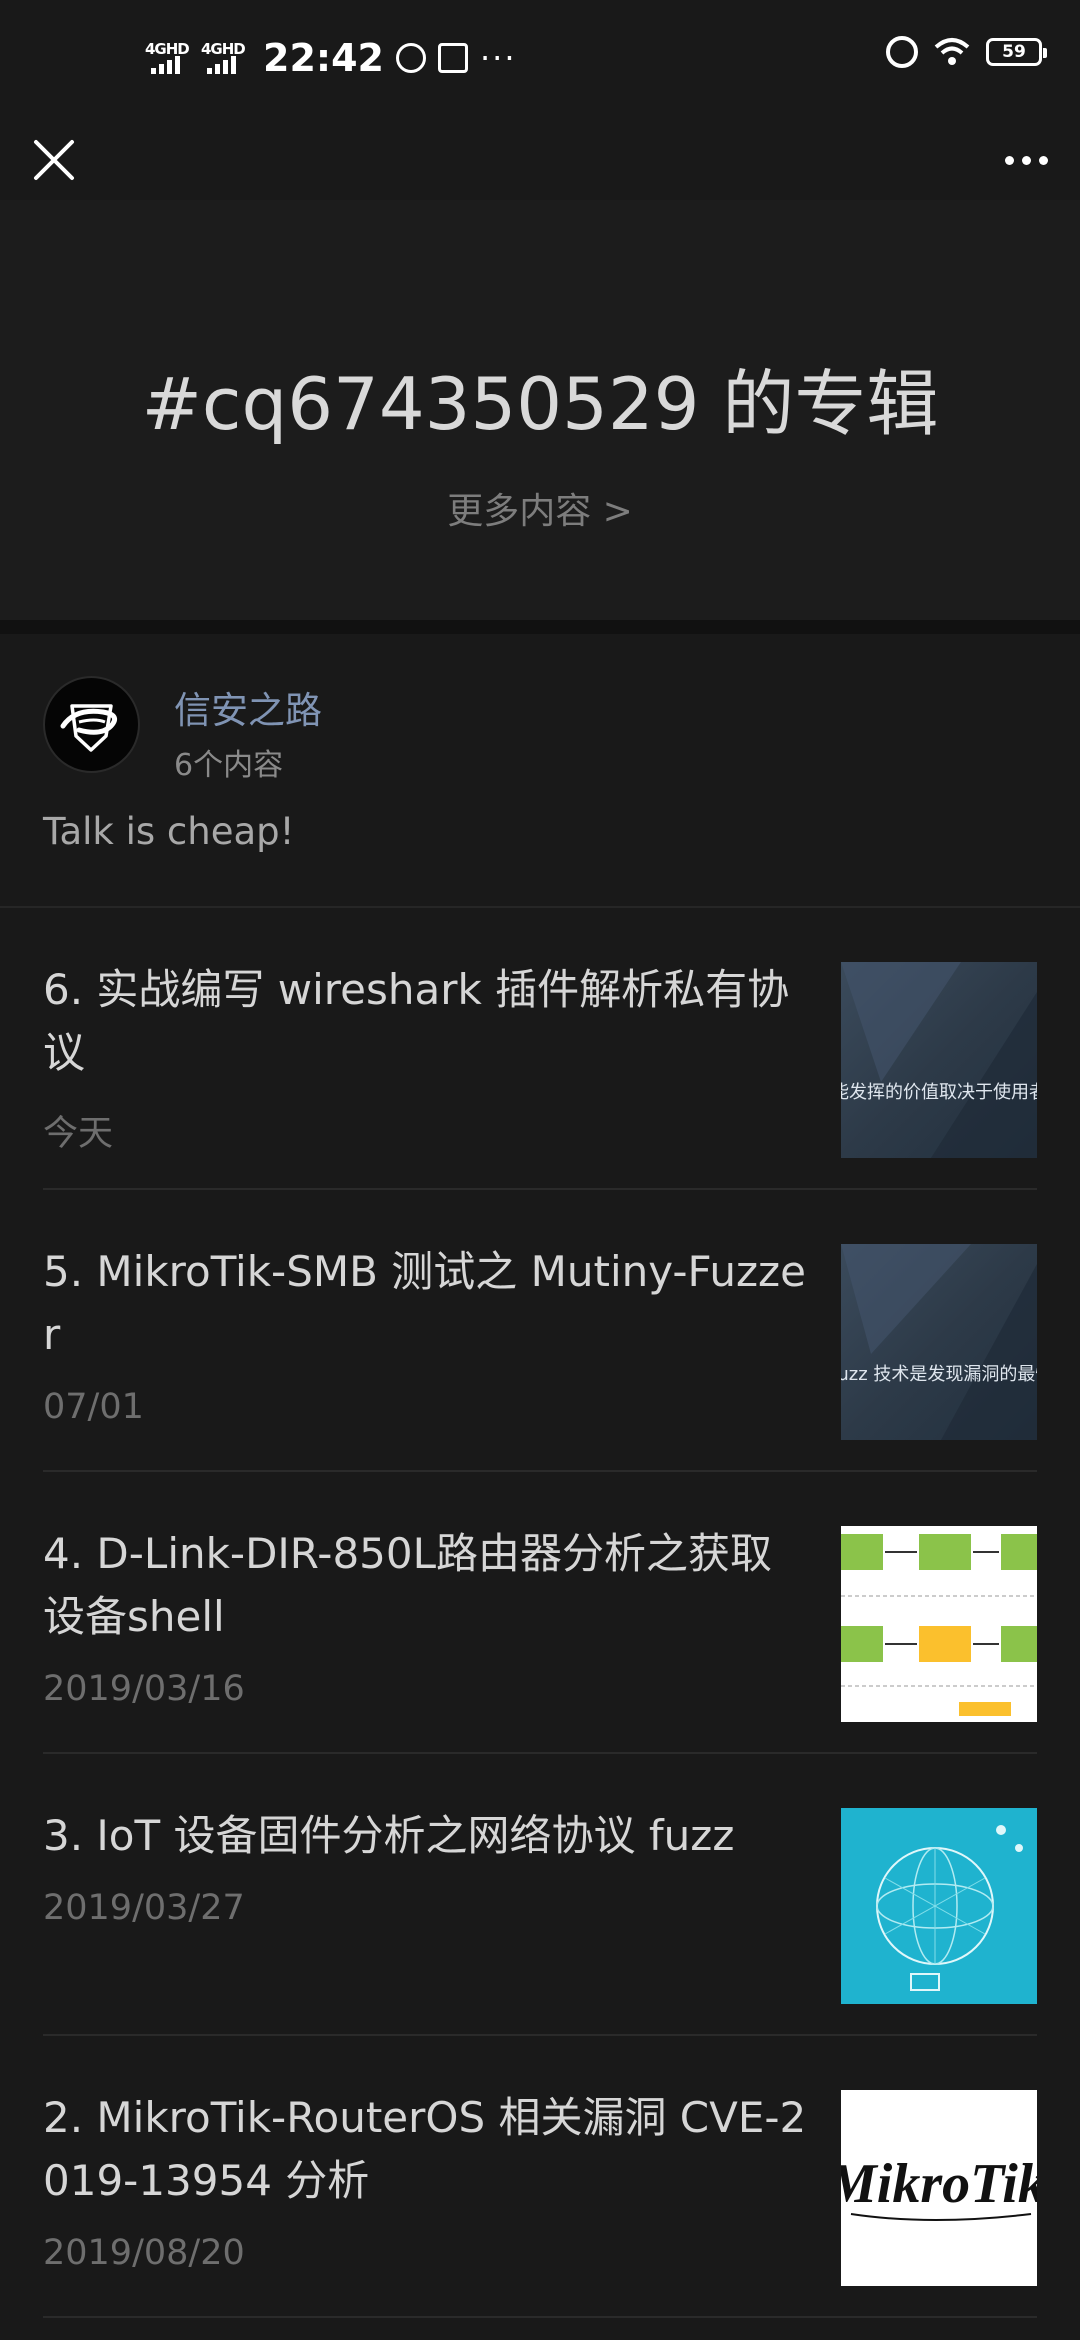 This screenshot has height=2340, width=1080. What do you see at coordinates (540, 404) in the screenshot?
I see `album-title: #cq674350529 的专辑` at bounding box center [540, 404].